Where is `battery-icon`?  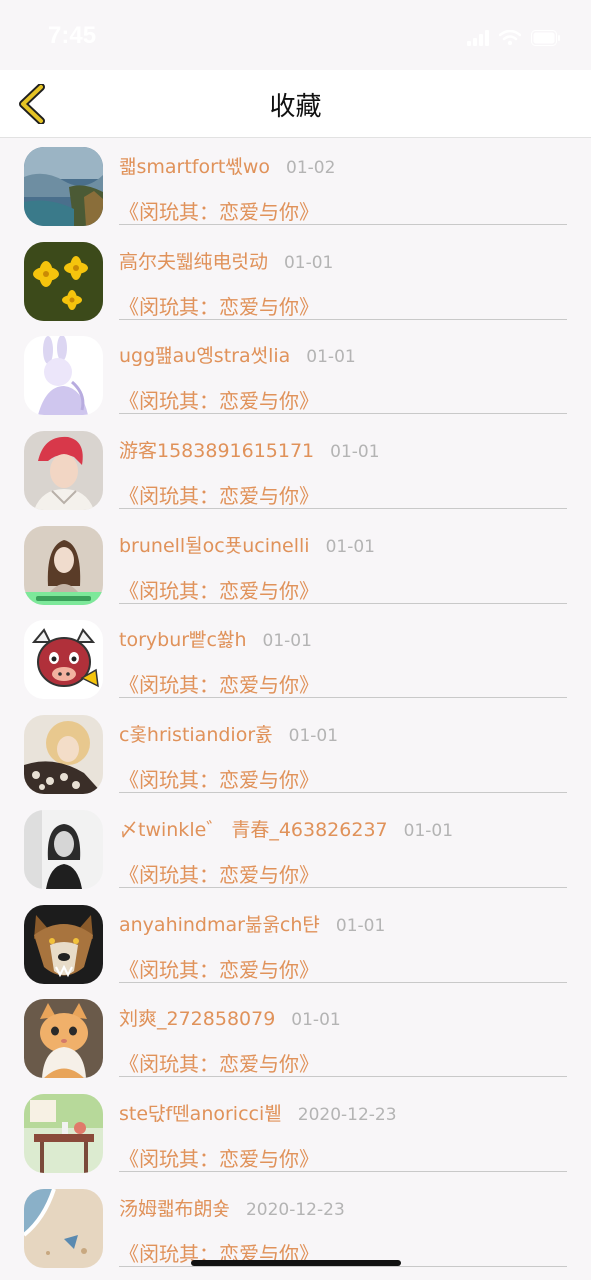 battery-icon is located at coordinates (545, 38).